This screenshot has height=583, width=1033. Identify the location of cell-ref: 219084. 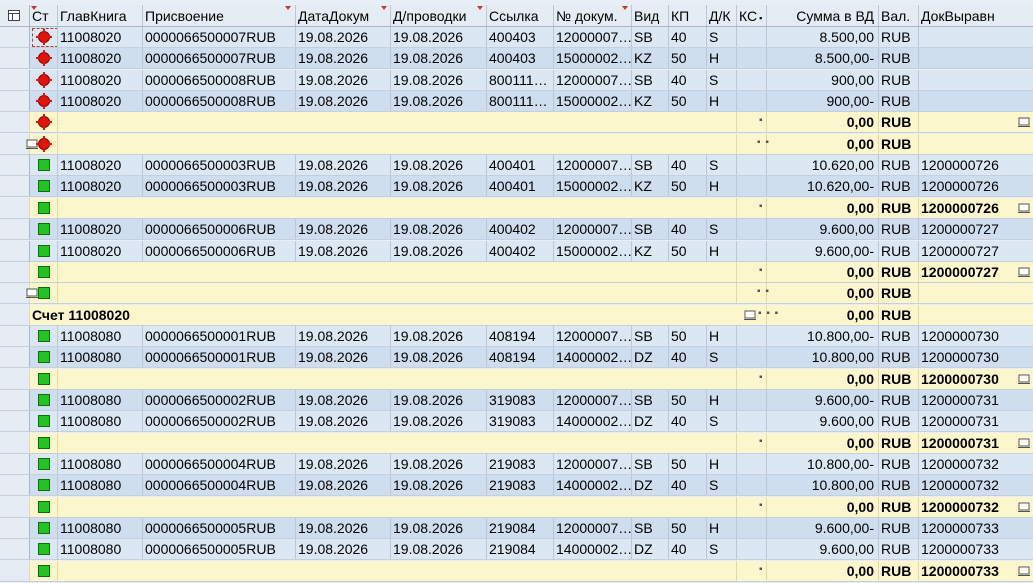
(520, 549).